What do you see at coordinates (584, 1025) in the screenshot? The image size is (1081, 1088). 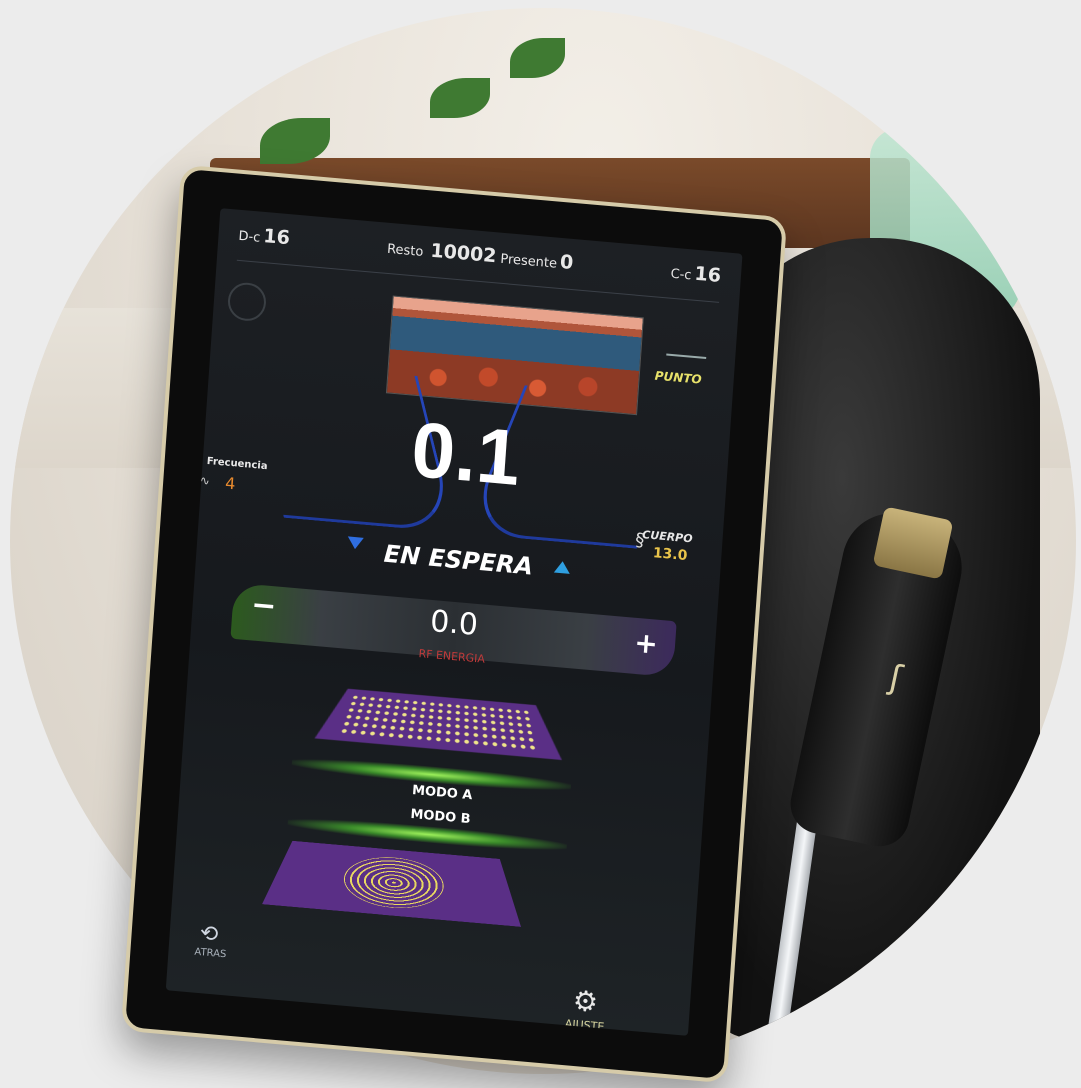 I see `settings-button-label: AJUSTE` at bounding box center [584, 1025].